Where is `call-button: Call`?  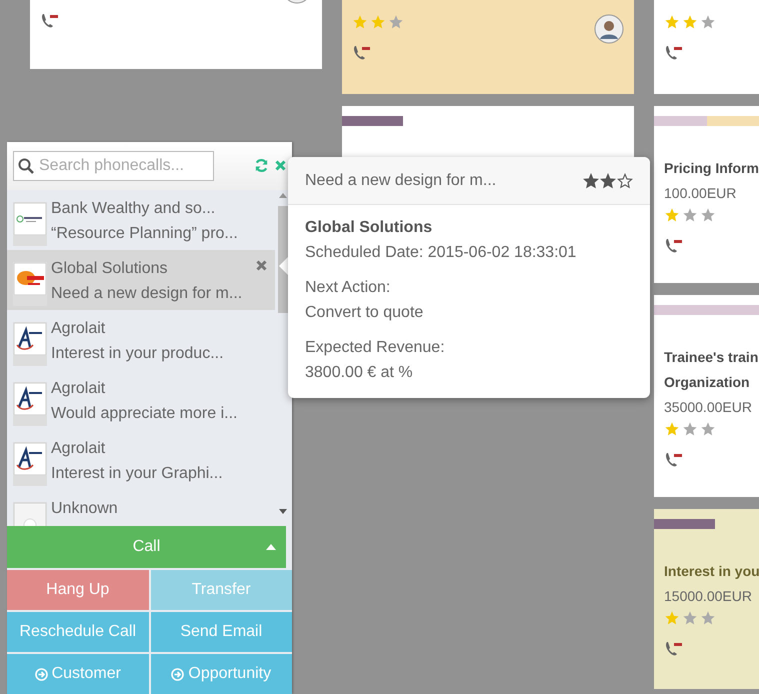 call-button: Call is located at coordinates (146, 547).